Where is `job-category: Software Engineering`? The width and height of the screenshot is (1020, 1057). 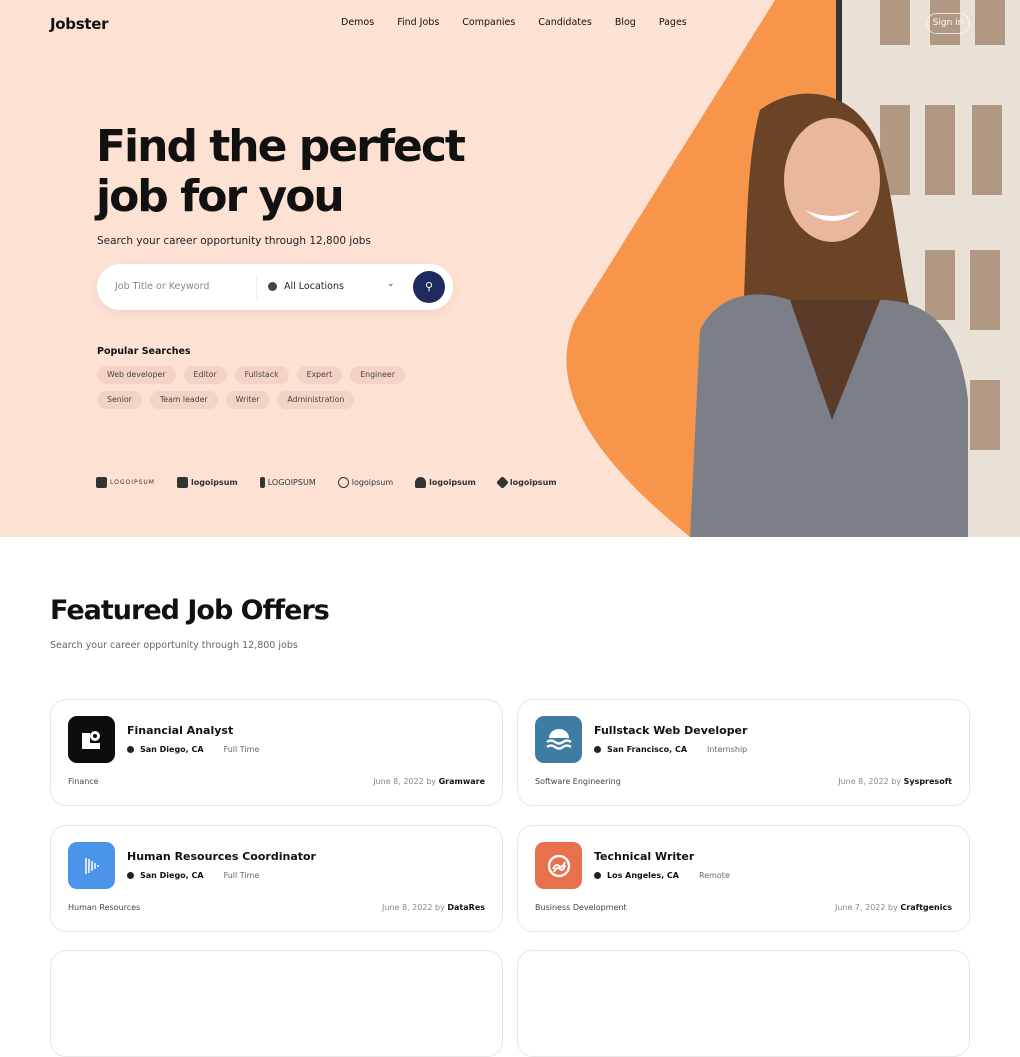
job-category: Software Engineering is located at coordinates (578, 781).